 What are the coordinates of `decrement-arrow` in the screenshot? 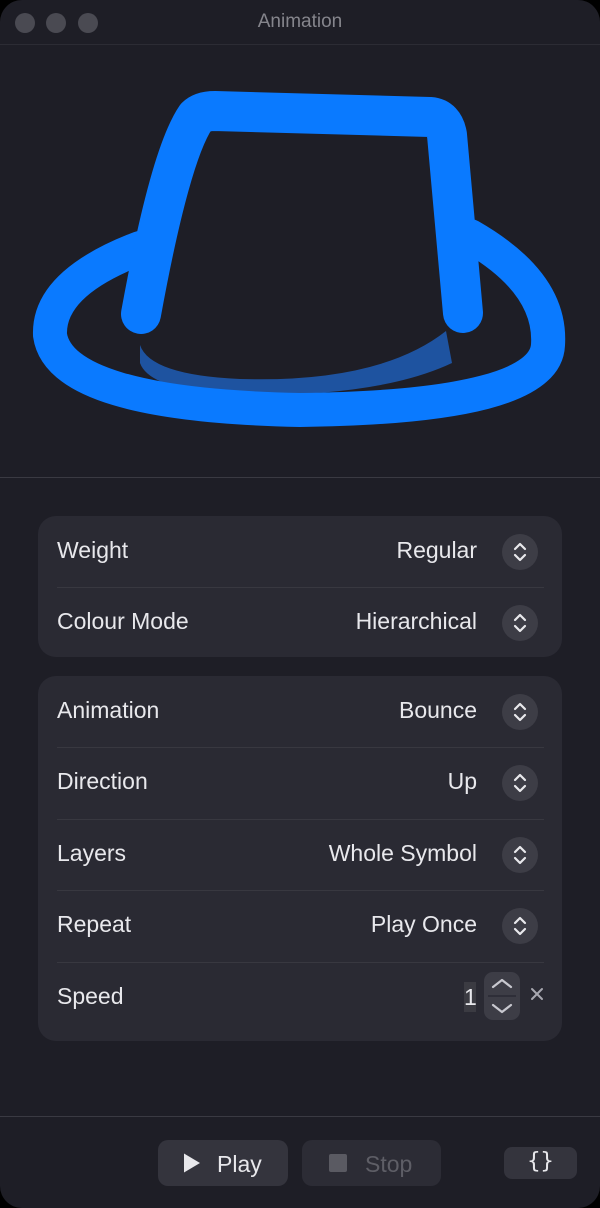 It's located at (502, 1008).